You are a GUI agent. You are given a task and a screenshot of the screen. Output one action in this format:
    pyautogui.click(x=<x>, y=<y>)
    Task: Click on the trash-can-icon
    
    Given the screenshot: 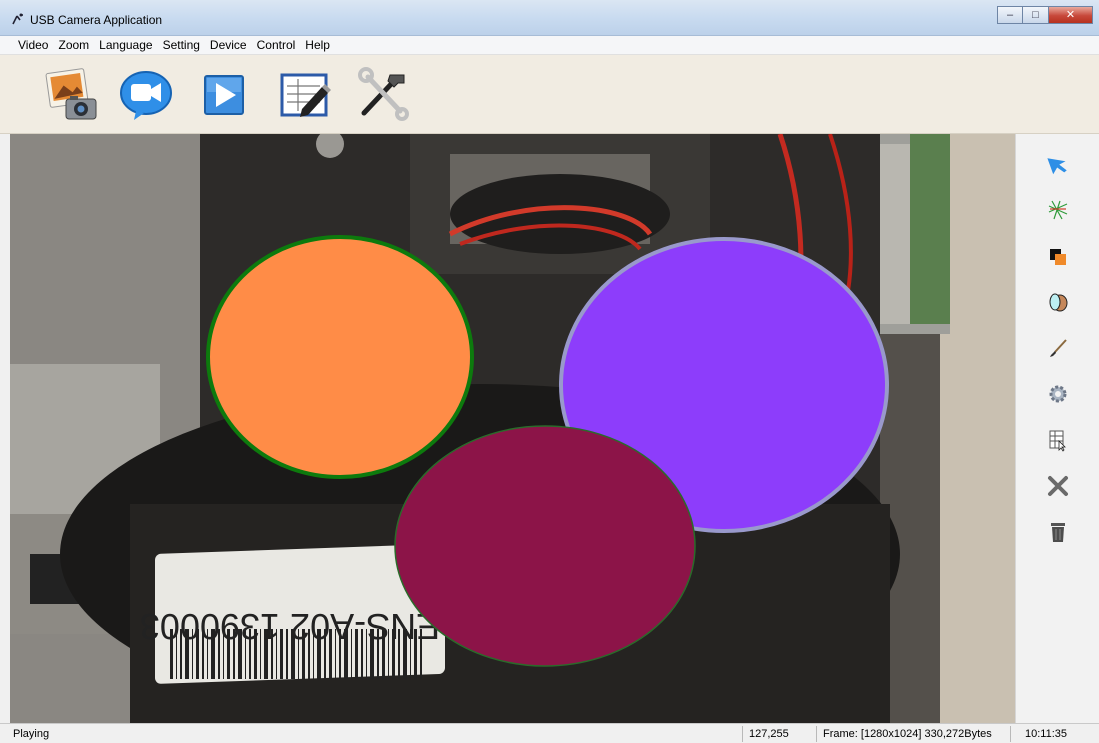 What is the action you would take?
    pyautogui.click(x=1058, y=532)
    